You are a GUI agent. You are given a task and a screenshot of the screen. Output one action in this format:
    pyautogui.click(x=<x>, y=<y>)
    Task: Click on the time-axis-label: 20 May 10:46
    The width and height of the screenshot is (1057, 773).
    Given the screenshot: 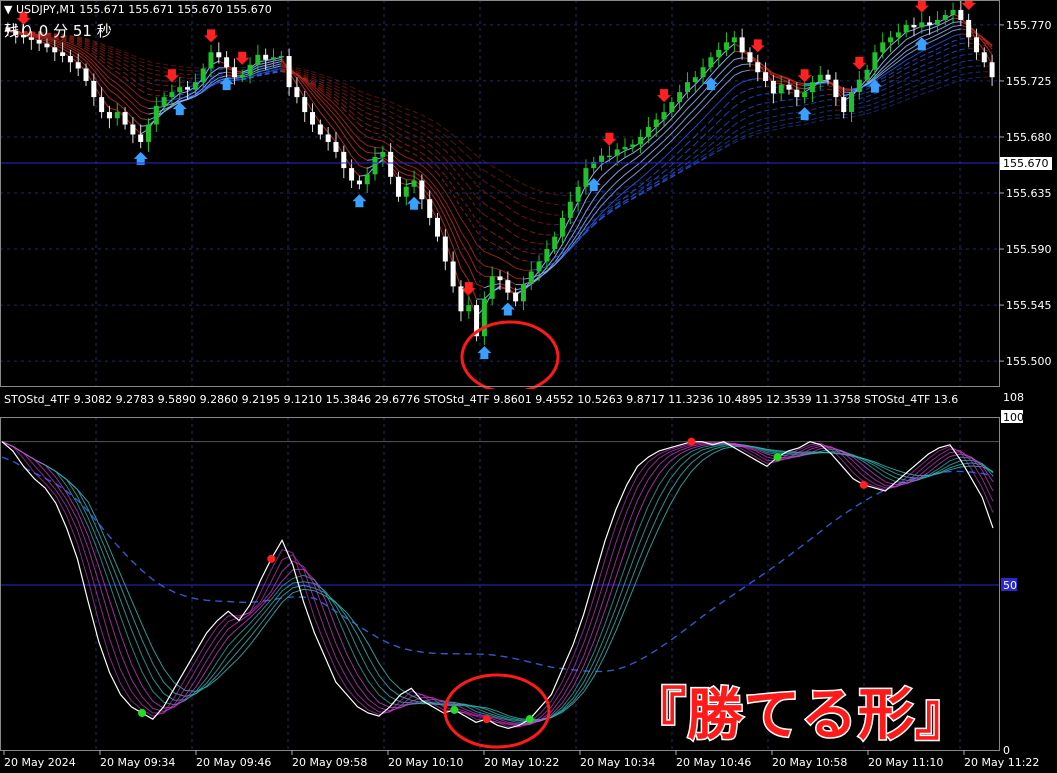 What is the action you would take?
    pyautogui.click(x=714, y=762)
    